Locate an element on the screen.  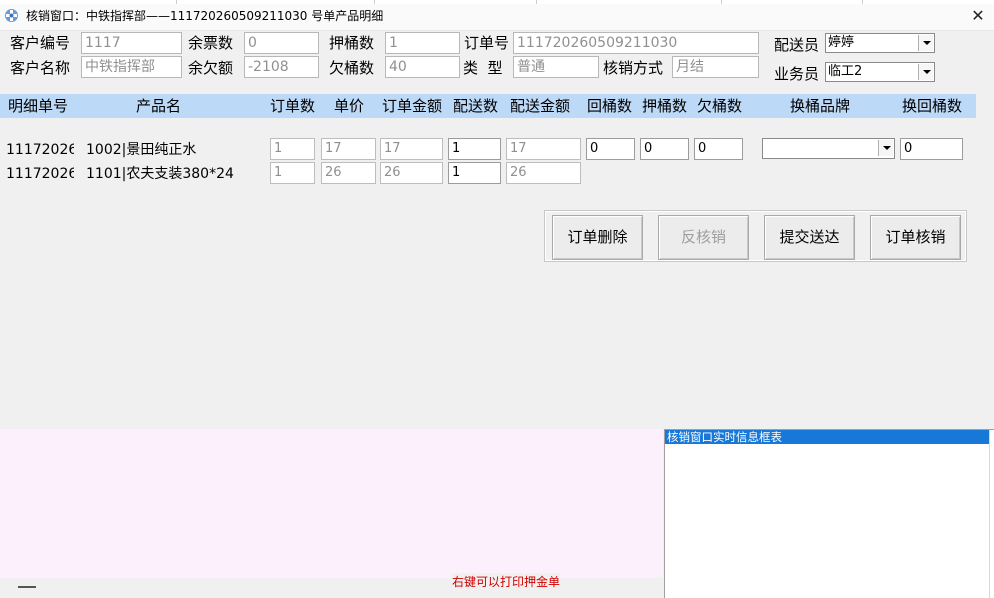
type-label: 类 型 is located at coordinates (483, 68).